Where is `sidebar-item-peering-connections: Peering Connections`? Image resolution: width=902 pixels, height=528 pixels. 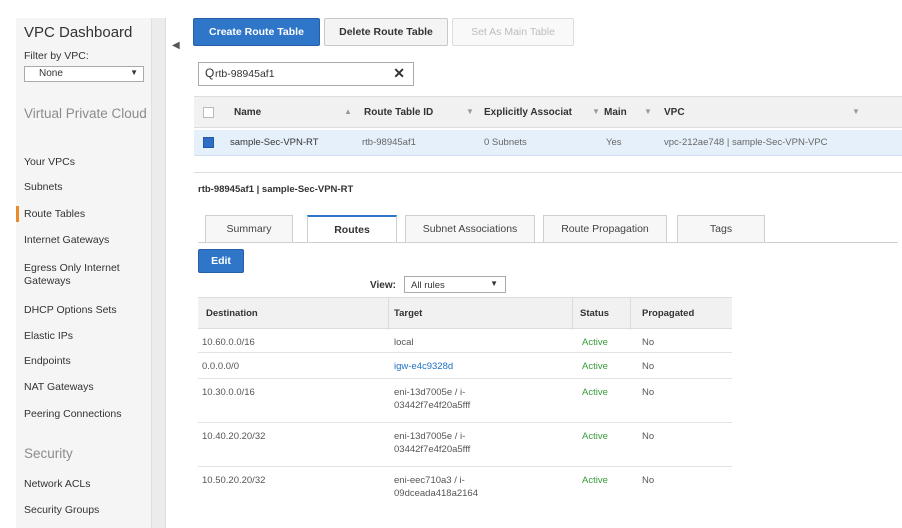 sidebar-item-peering-connections: Peering Connections is located at coordinates (86, 414).